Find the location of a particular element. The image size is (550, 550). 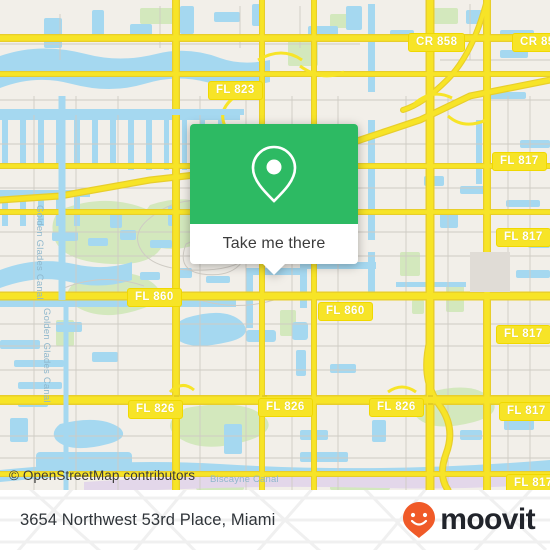

water-label-biscayne-canal: Biscayne Canal is located at coordinates (244, 479).